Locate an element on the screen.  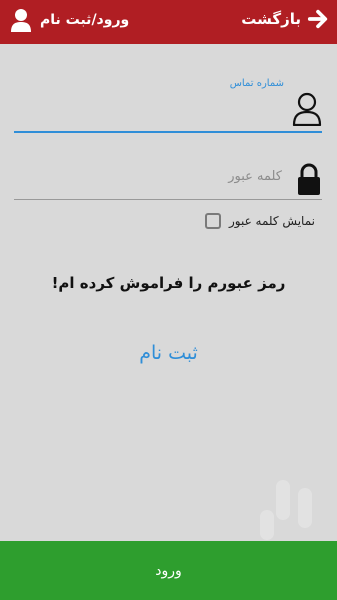
phone-field-underline is located at coordinates (168, 132).